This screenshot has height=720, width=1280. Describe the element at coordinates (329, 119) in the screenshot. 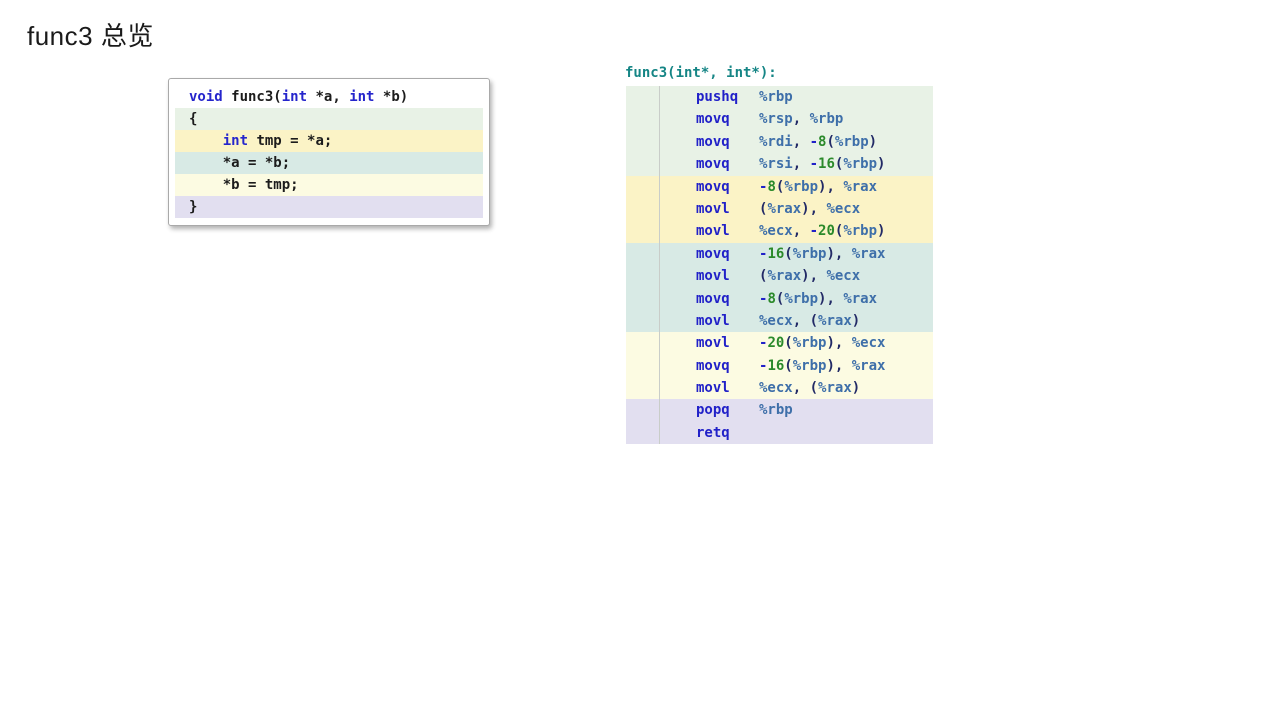

I see `source-line: {` at that location.